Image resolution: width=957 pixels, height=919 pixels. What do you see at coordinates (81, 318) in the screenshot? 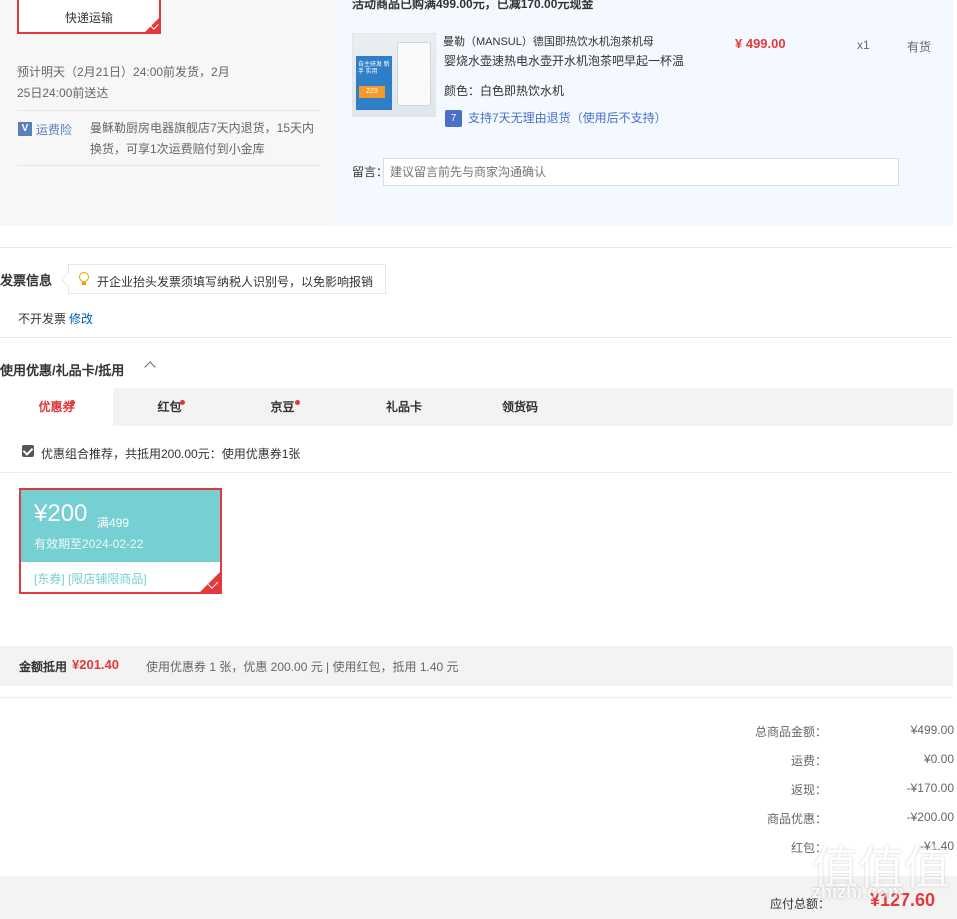
I see `invoice-edit-link: 修改` at bounding box center [81, 318].